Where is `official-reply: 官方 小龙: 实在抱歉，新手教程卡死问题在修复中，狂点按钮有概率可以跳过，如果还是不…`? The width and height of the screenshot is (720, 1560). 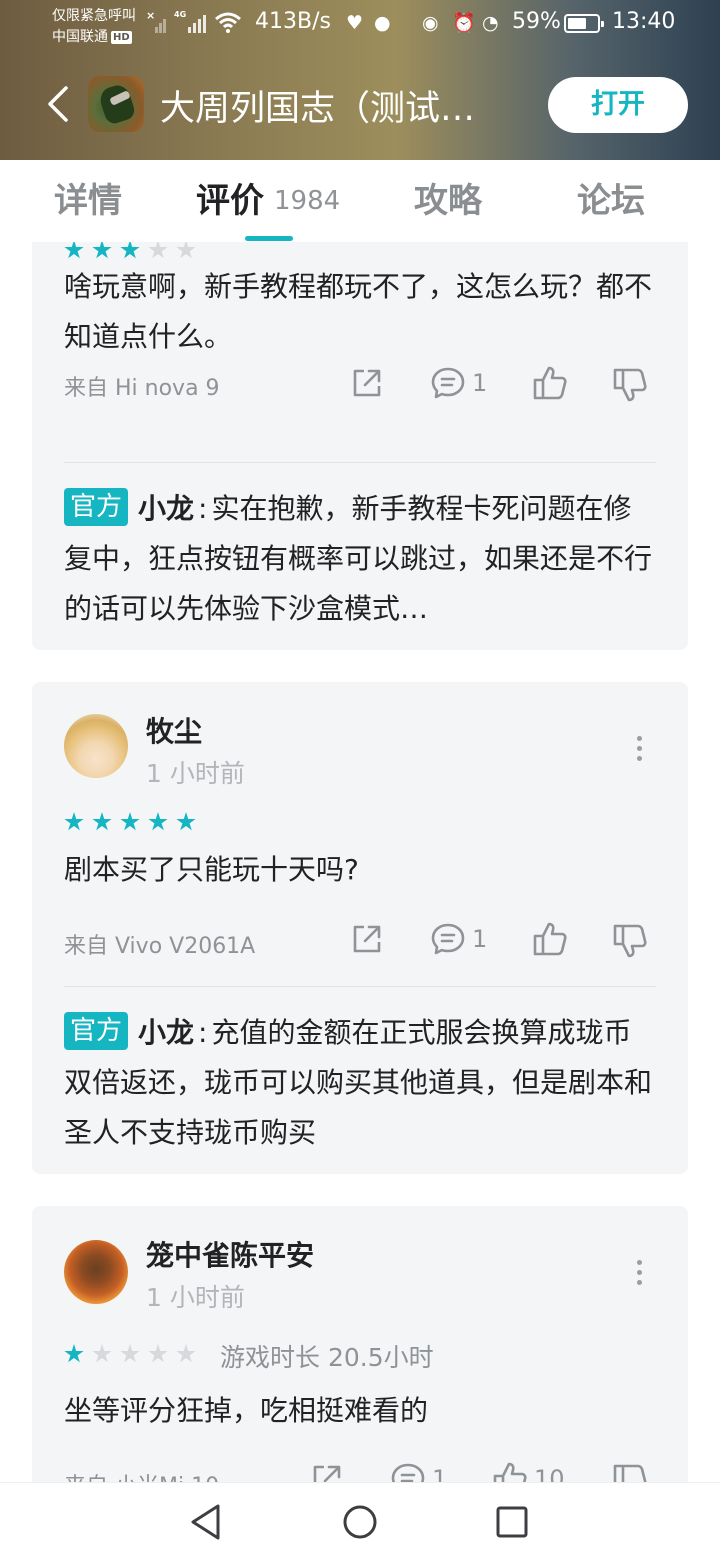
official-reply: 官方 小龙: 实在抱歉，新手教程卡死问题在修复中，狂点按钮有概率可以跳过，如果还是不… is located at coordinates (360, 559).